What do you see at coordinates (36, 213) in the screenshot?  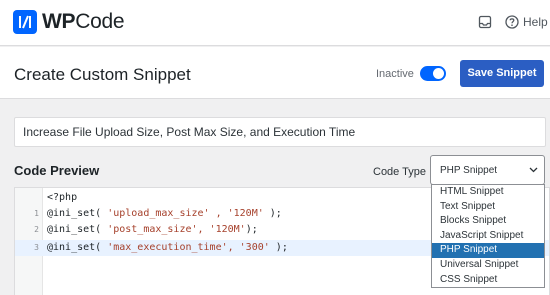 I see `line-number: 1` at bounding box center [36, 213].